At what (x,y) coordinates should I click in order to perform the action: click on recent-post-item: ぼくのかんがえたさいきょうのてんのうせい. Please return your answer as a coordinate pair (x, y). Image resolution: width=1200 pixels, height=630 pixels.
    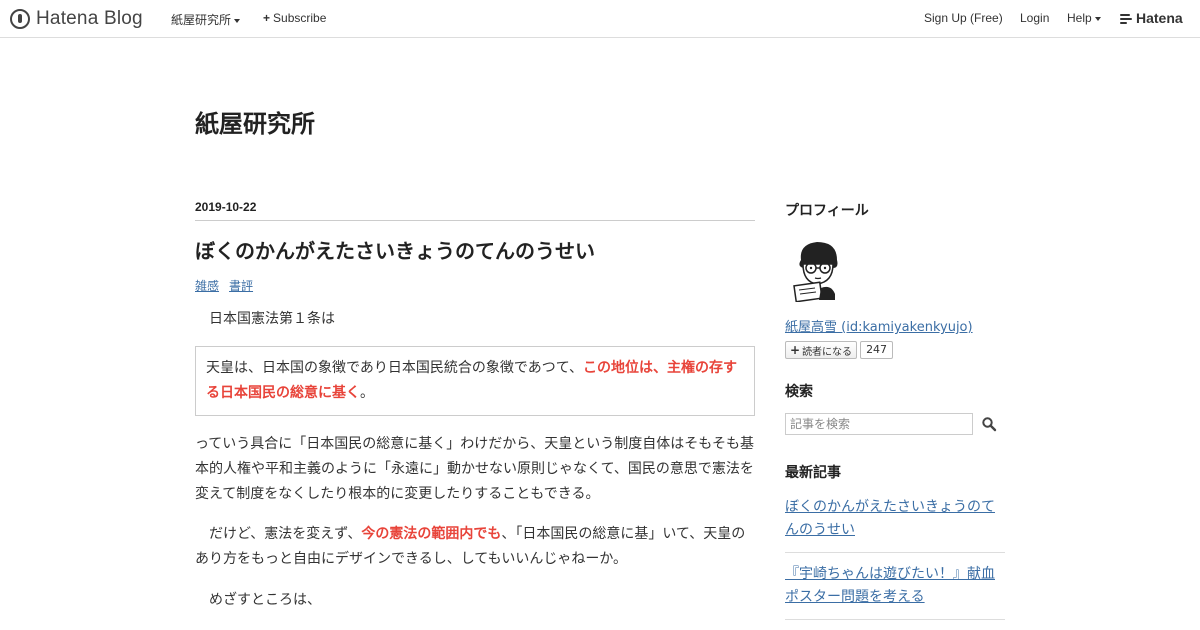
    Looking at the image, I should click on (895, 524).